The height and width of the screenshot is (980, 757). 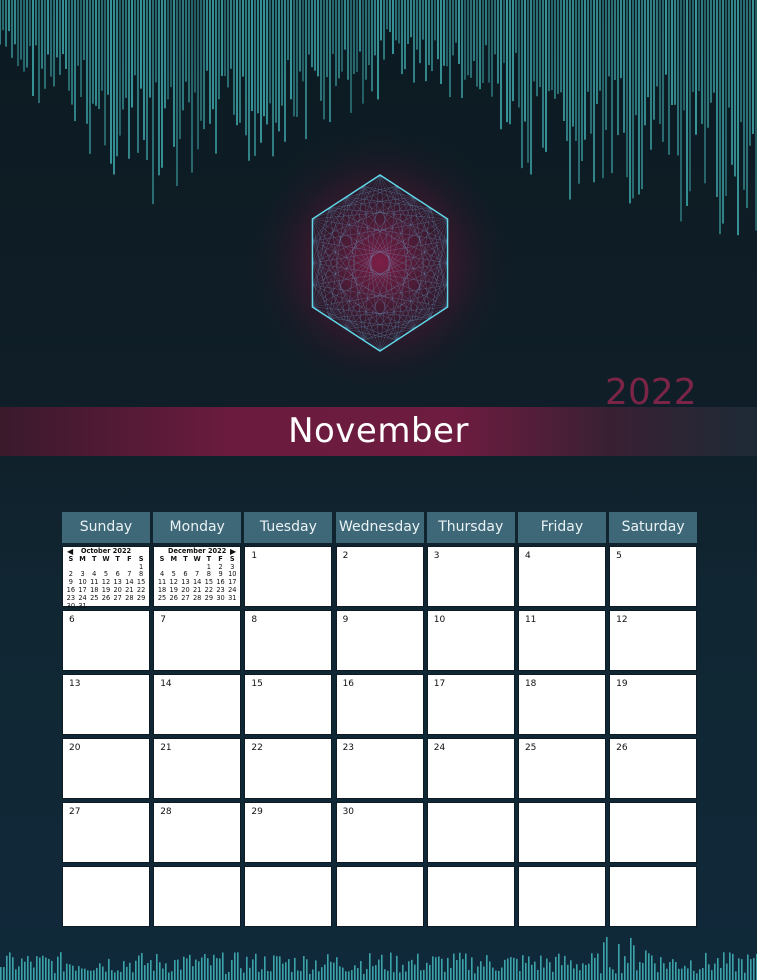 What do you see at coordinates (162, 558) in the screenshot?
I see `mini-weekday: S` at bounding box center [162, 558].